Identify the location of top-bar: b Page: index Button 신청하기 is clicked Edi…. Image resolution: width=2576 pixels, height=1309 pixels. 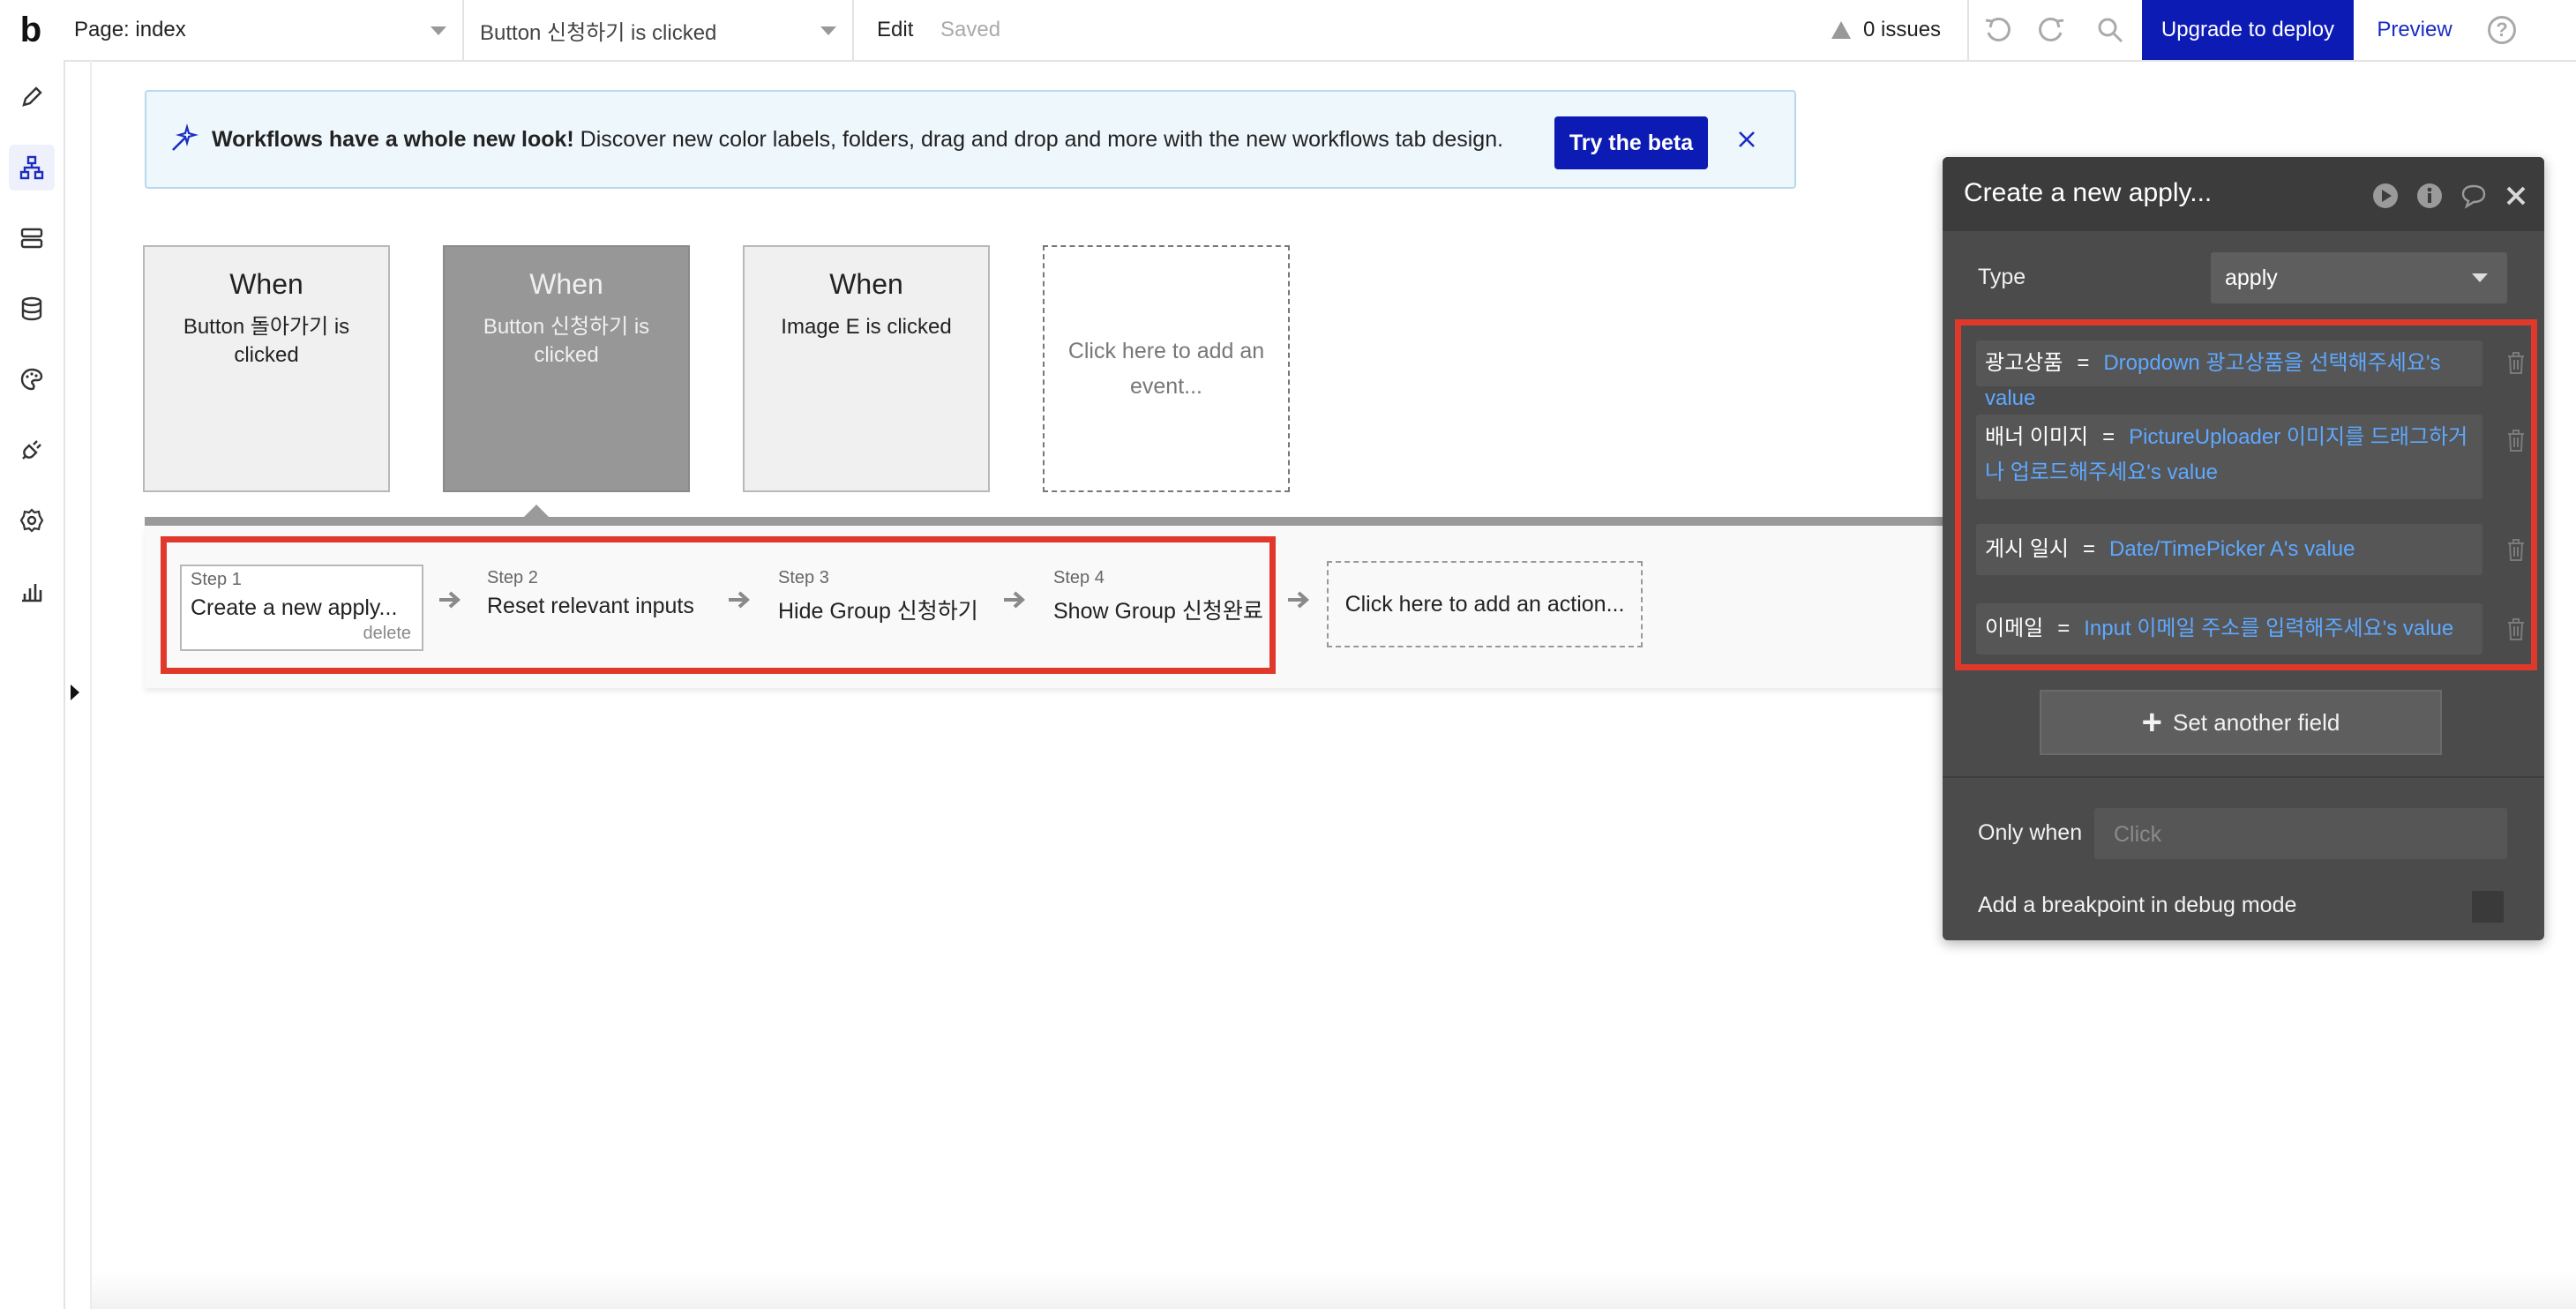
(1288, 31).